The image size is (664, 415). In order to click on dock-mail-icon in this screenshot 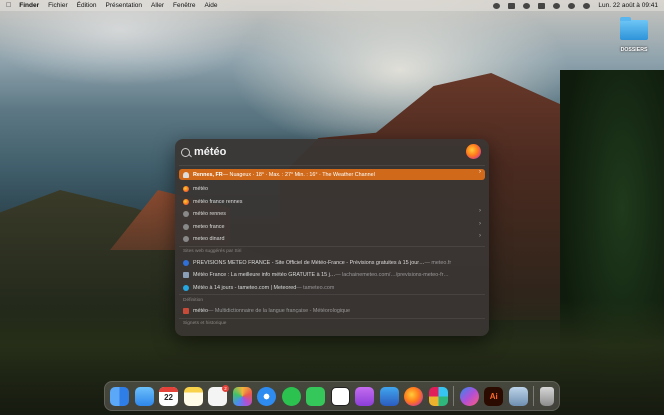, I will do `click(144, 396)`.